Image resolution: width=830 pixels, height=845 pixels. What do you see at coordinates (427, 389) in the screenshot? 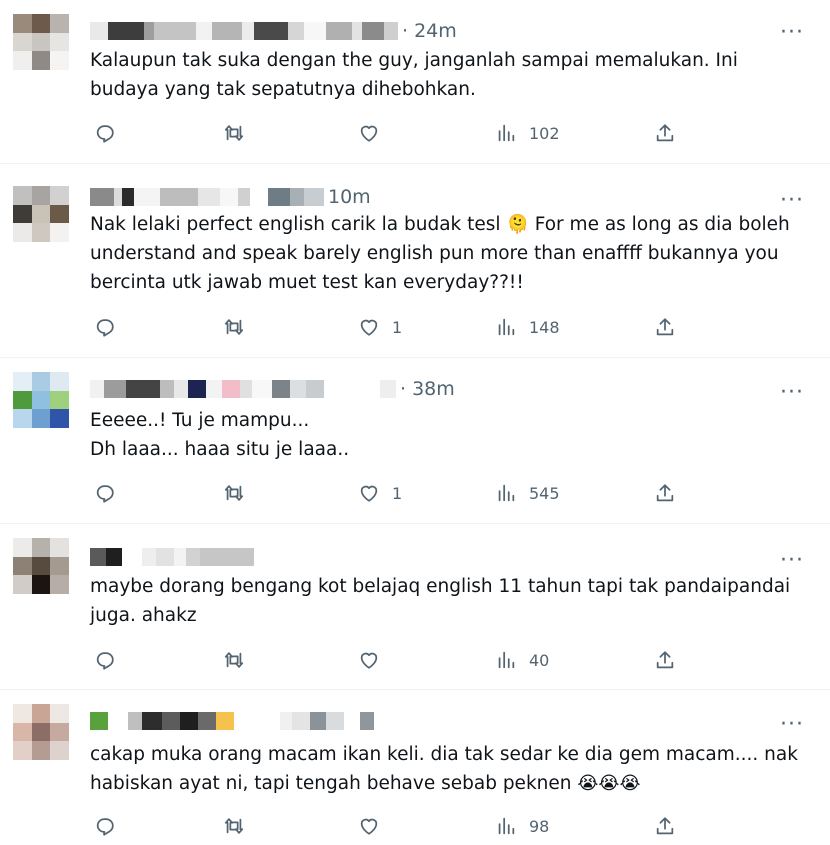
I see `timestamp: · 38m` at bounding box center [427, 389].